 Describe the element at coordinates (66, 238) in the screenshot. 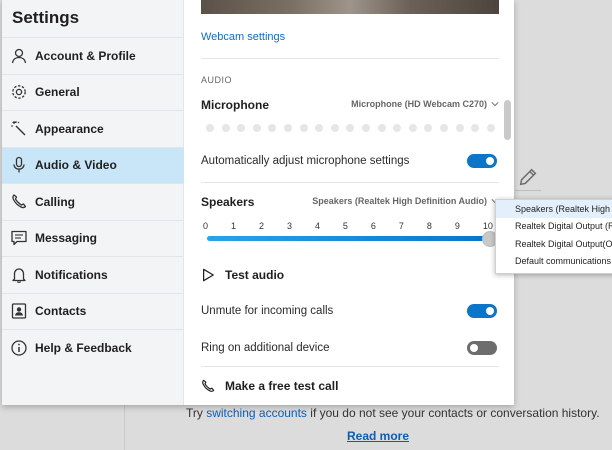

I see `sidebar-item-label: Messaging` at that location.